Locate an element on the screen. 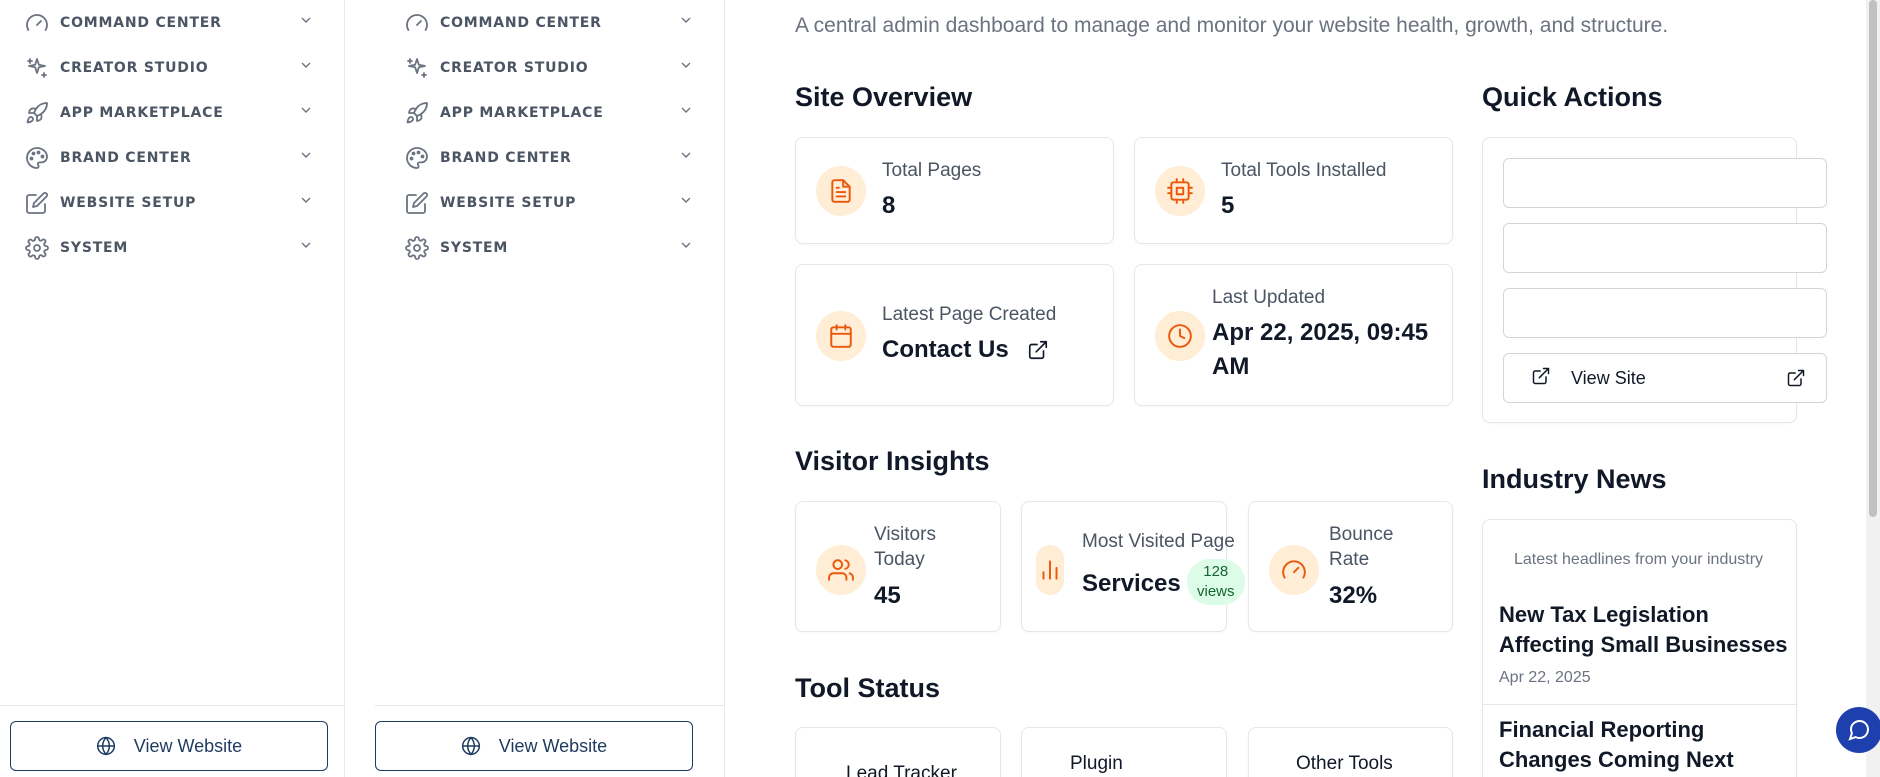 This screenshot has width=1880, height=777. page-scrollbar is located at coordinates (1873, 388).